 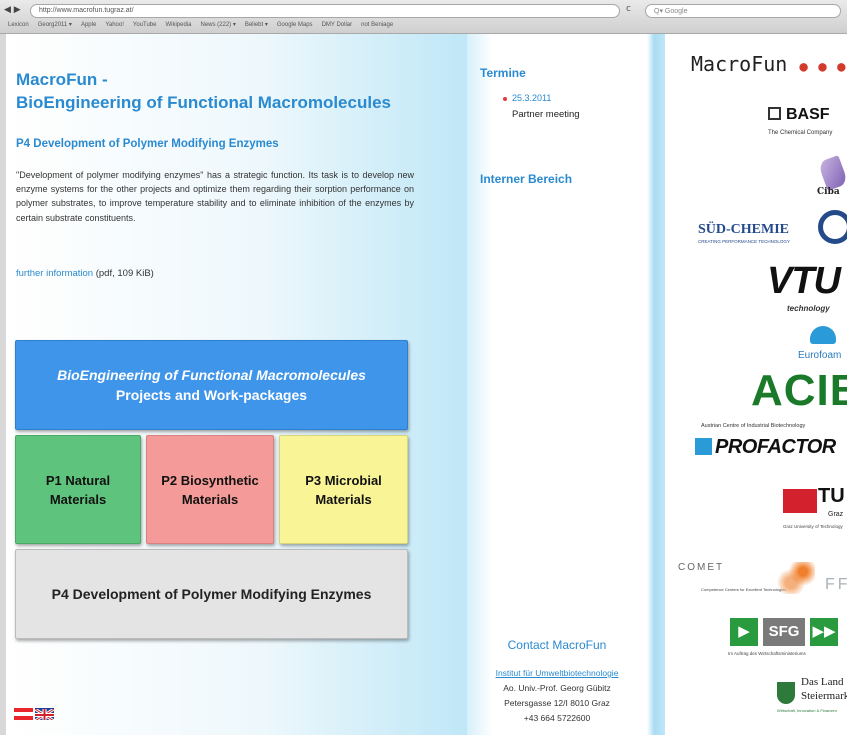 What do you see at coordinates (78, 489) in the screenshot?
I see `p1-box: P1 Natural Materials` at bounding box center [78, 489].